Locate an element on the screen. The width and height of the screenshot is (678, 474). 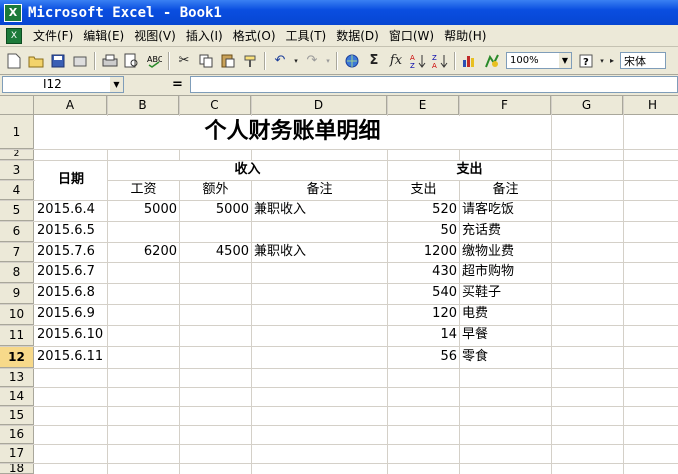
cell-expense-note: 零食 is located at coordinates (475, 357).